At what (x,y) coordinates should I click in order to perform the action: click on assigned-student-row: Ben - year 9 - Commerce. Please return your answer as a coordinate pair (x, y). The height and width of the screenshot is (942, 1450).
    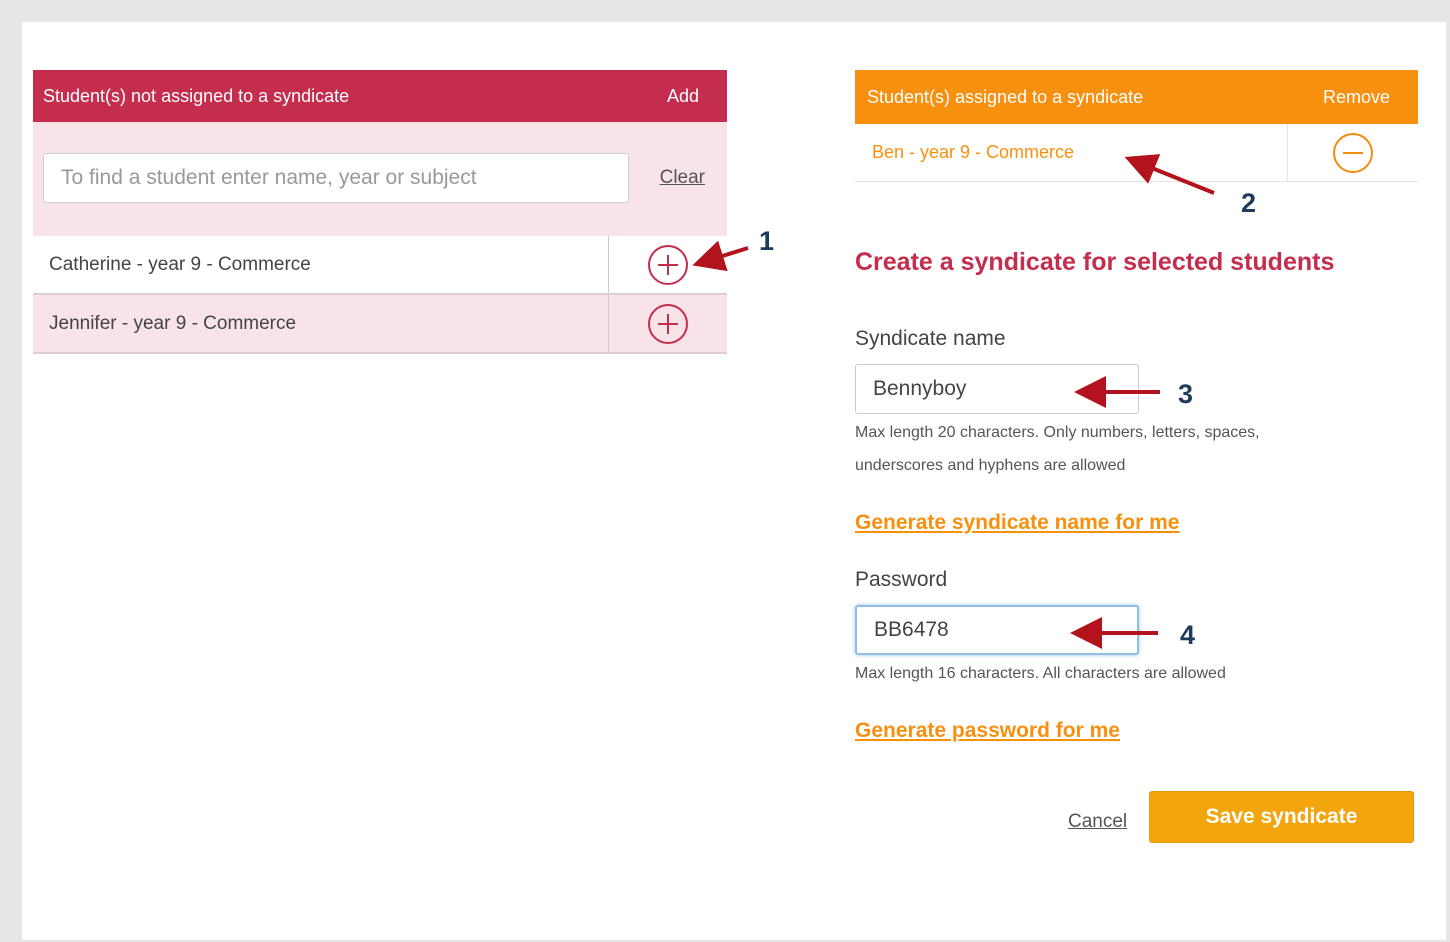
    Looking at the image, I should click on (1136, 153).